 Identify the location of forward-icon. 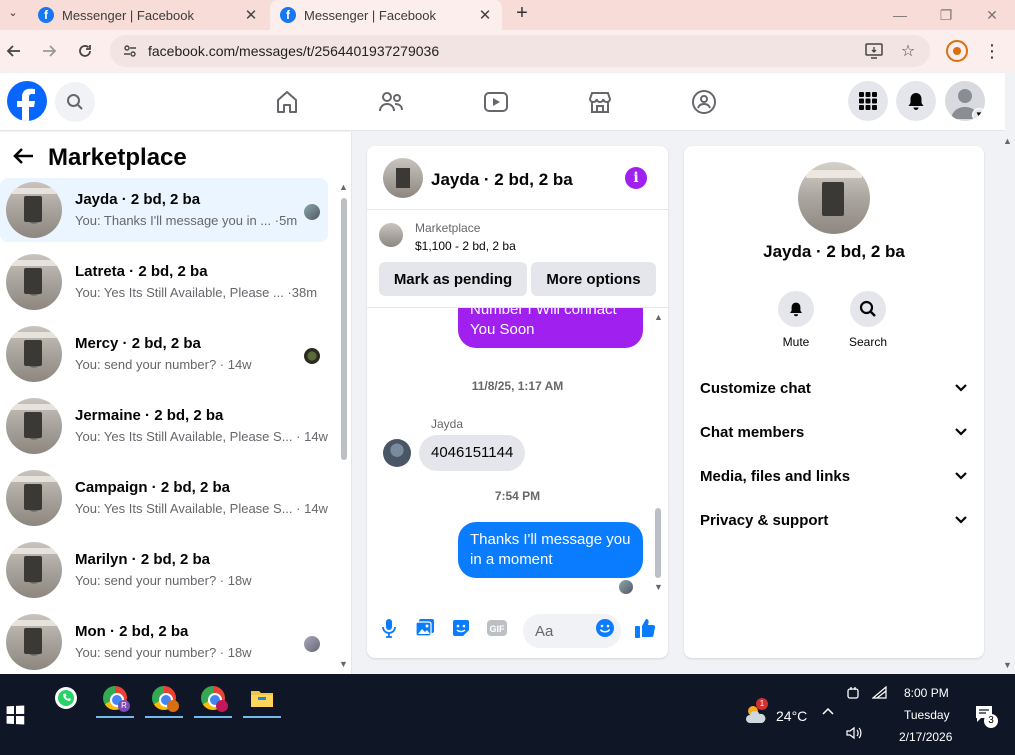
(49, 51).